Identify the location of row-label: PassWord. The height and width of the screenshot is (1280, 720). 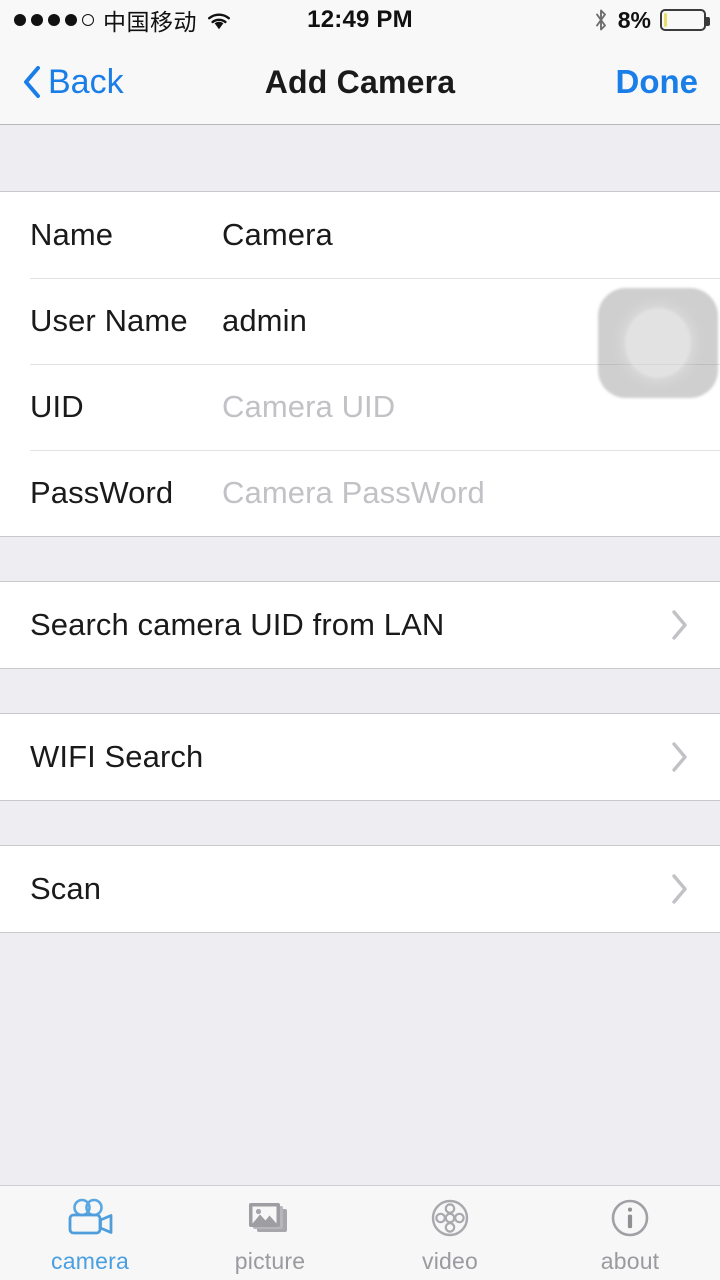
(102, 492).